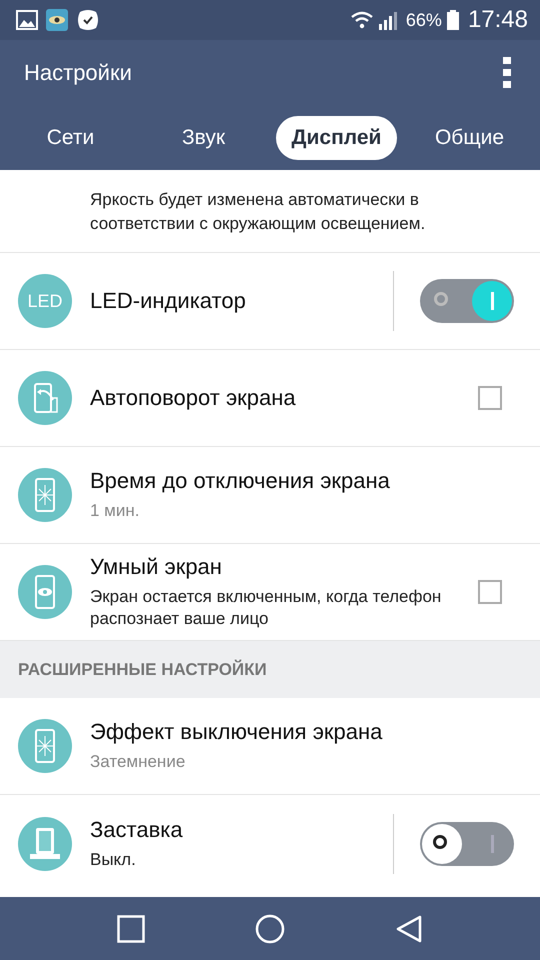 Image resolution: width=540 pixels, height=960 pixels. What do you see at coordinates (270, 929) in the screenshot?
I see `home-icon` at bounding box center [270, 929].